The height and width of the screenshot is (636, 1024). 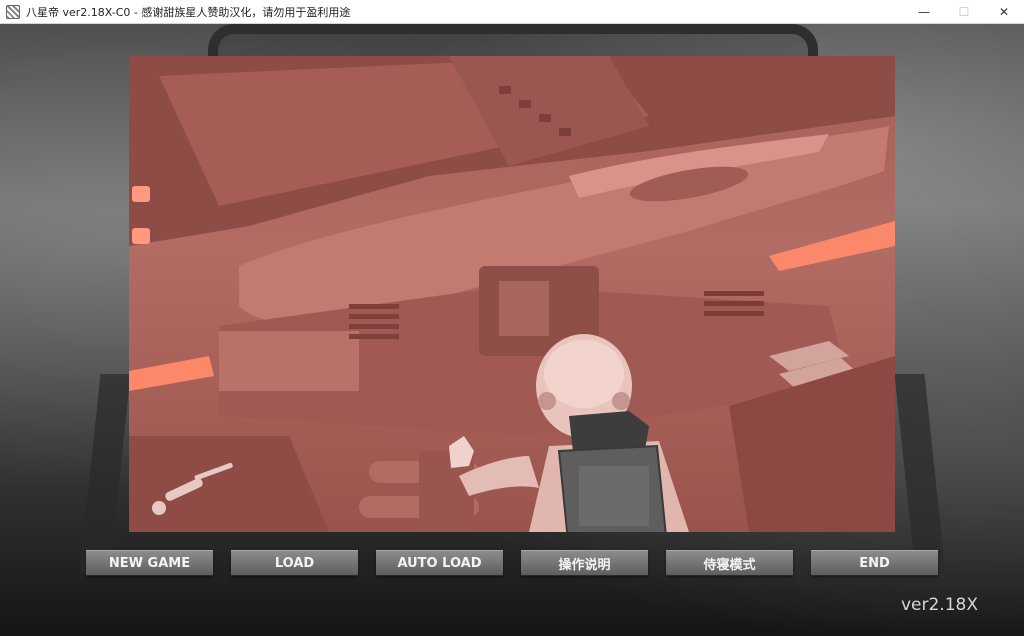 What do you see at coordinates (294, 563) in the screenshot?
I see `load-button: LOAD` at bounding box center [294, 563].